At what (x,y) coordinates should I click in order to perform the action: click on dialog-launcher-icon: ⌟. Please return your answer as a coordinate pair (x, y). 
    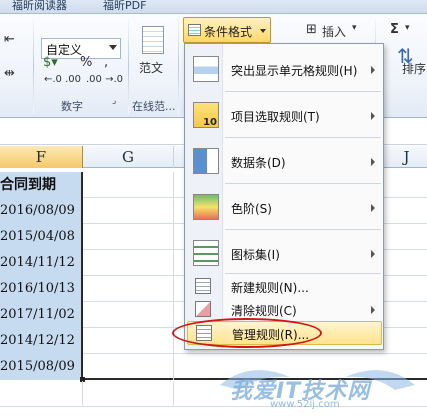
    Looking at the image, I should click on (114, 101).